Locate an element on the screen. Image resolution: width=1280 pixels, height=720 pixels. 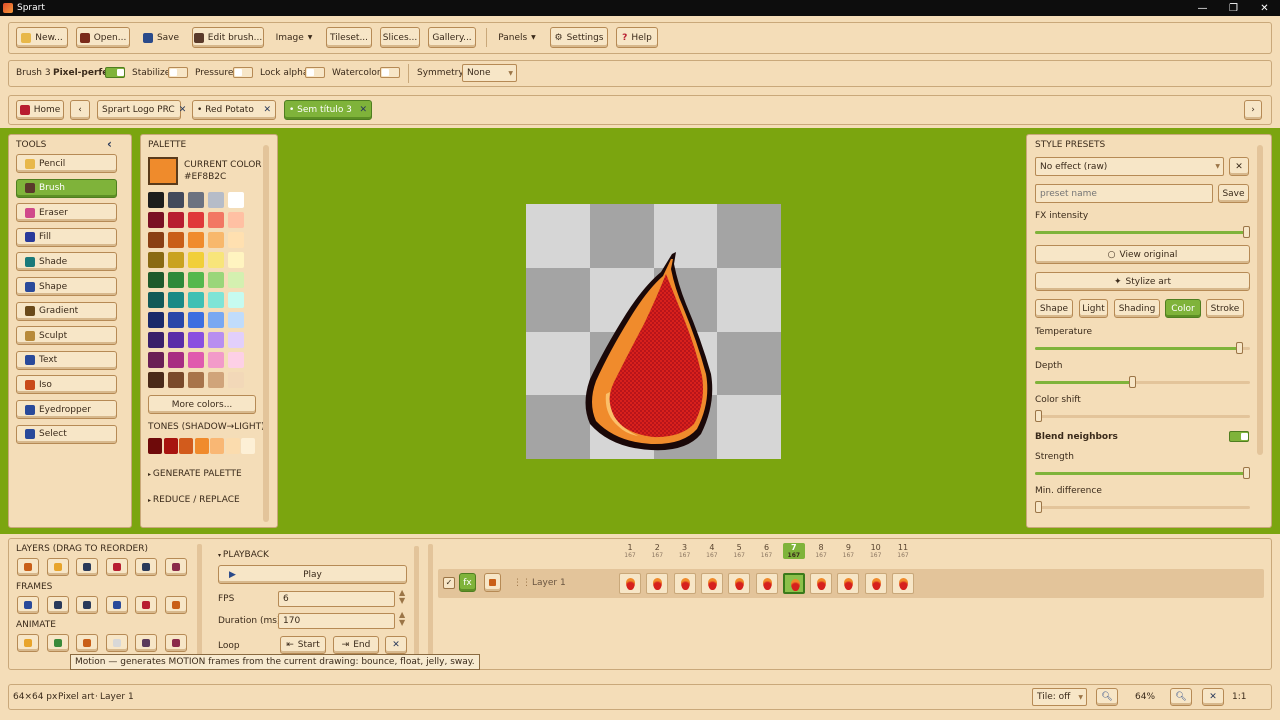
color-shift-slider is located at coordinates (1142, 416).